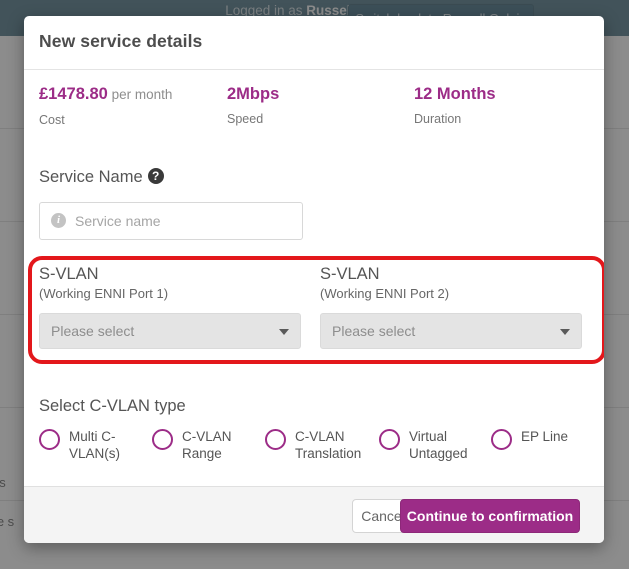 This screenshot has width=629, height=569. Describe the element at coordinates (93, 331) in the screenshot. I see `svlan-port1-selected-value: Please select` at that location.